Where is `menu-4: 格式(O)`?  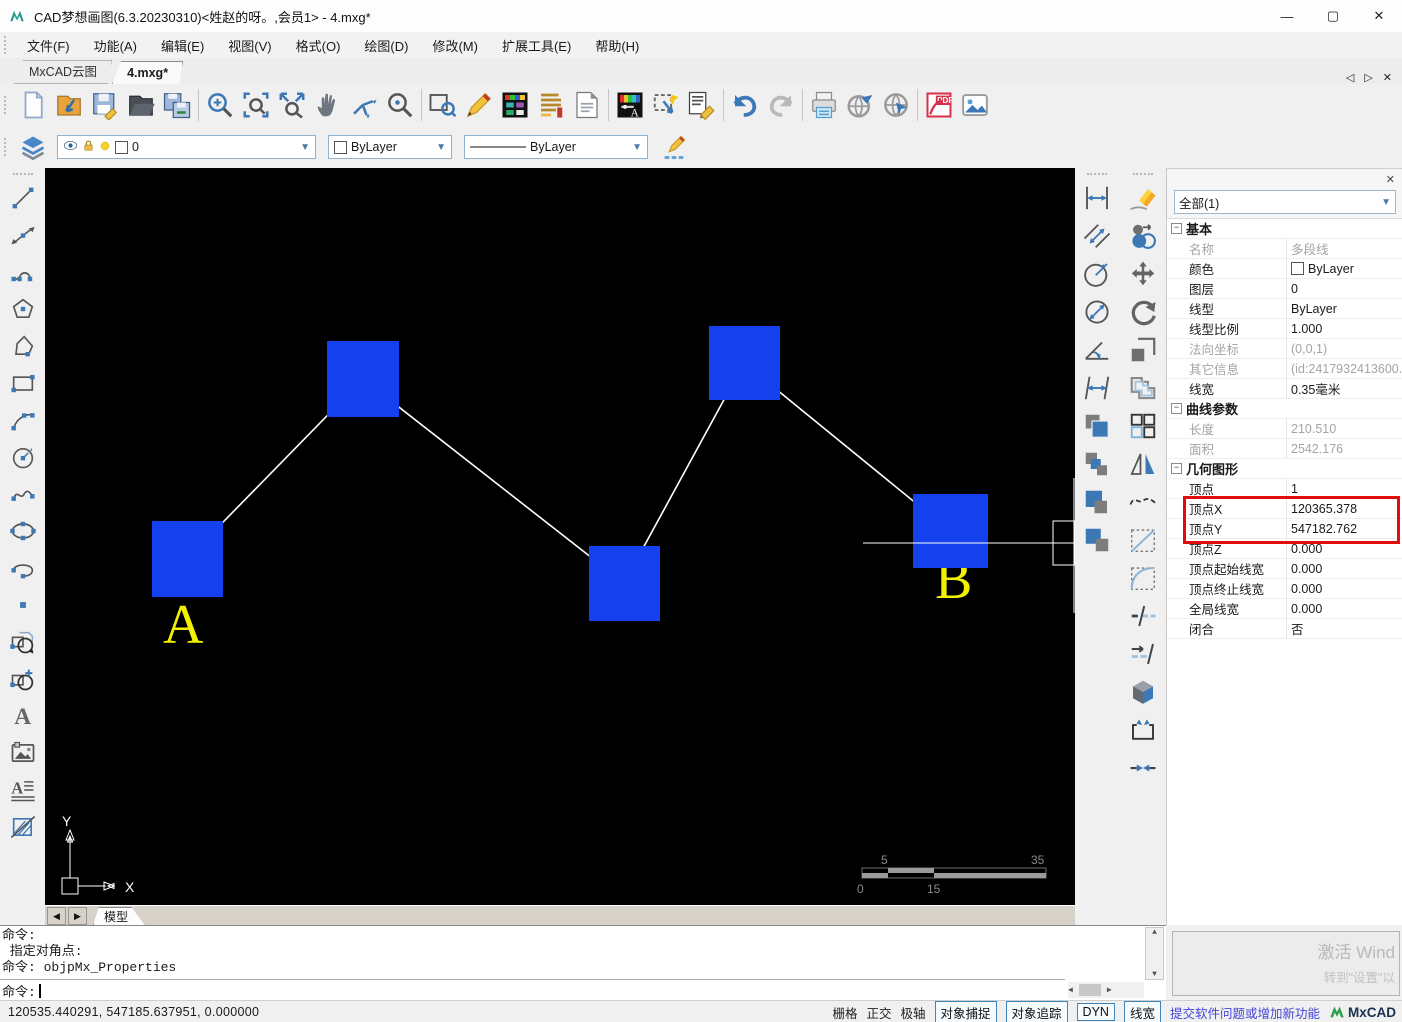 menu-4: 格式(O) is located at coordinates (318, 45).